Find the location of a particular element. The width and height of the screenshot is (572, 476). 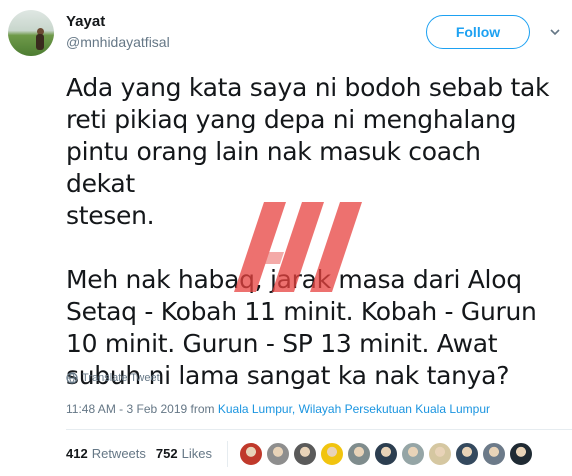

user-name: Yayat is located at coordinates (85, 21).